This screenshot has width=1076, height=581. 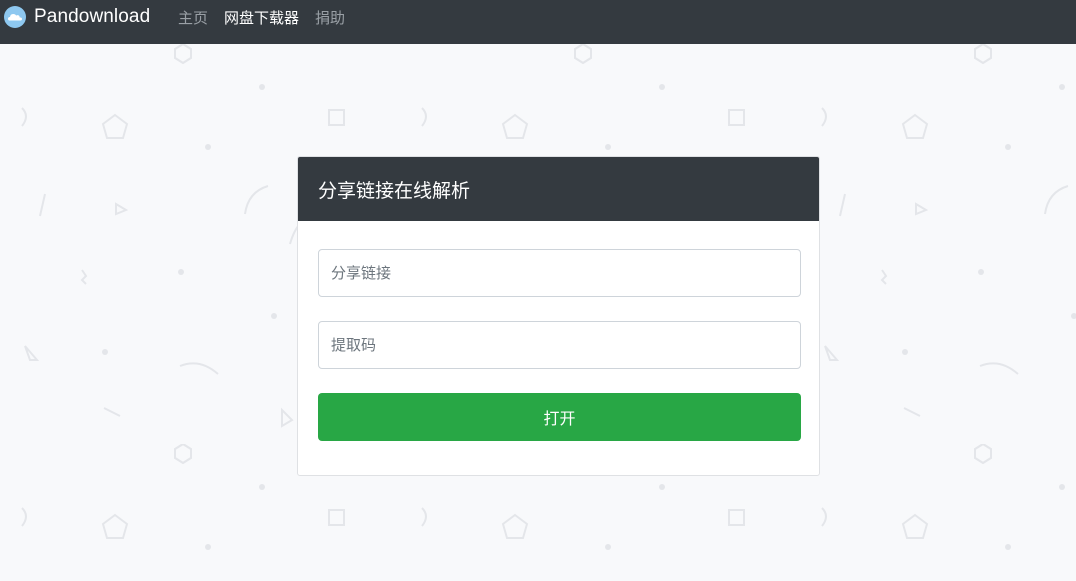 I want to click on share-link-input, so click(x=559, y=273).